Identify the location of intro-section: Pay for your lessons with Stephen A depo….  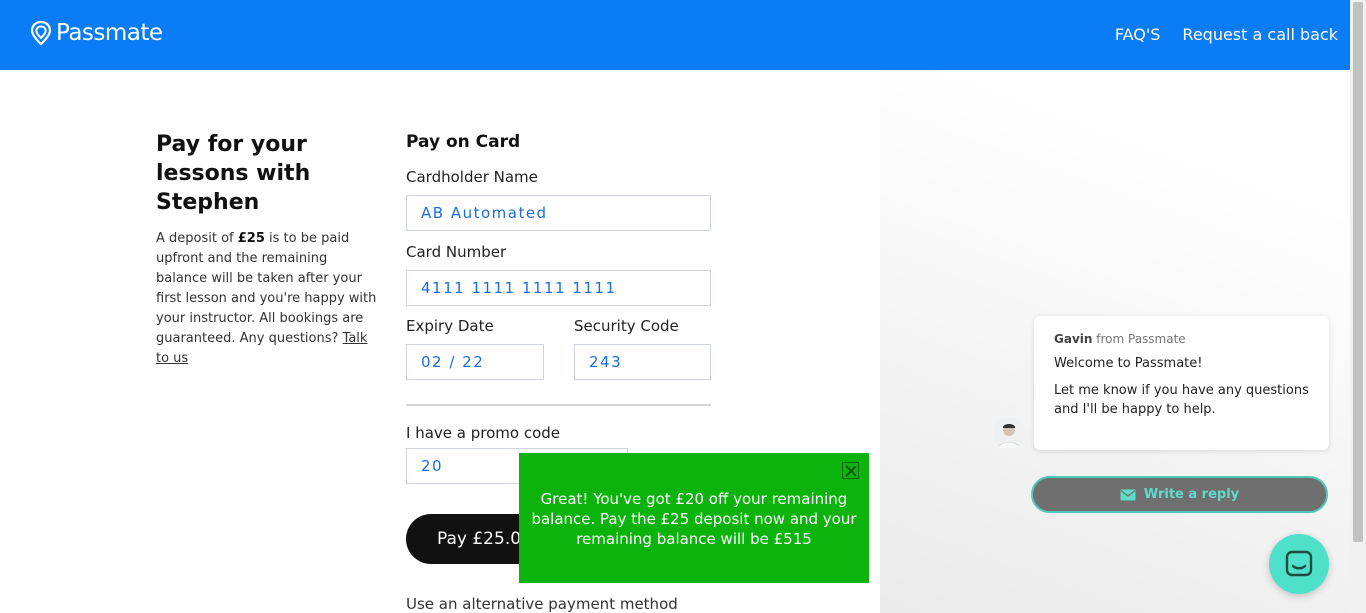
(267, 249).